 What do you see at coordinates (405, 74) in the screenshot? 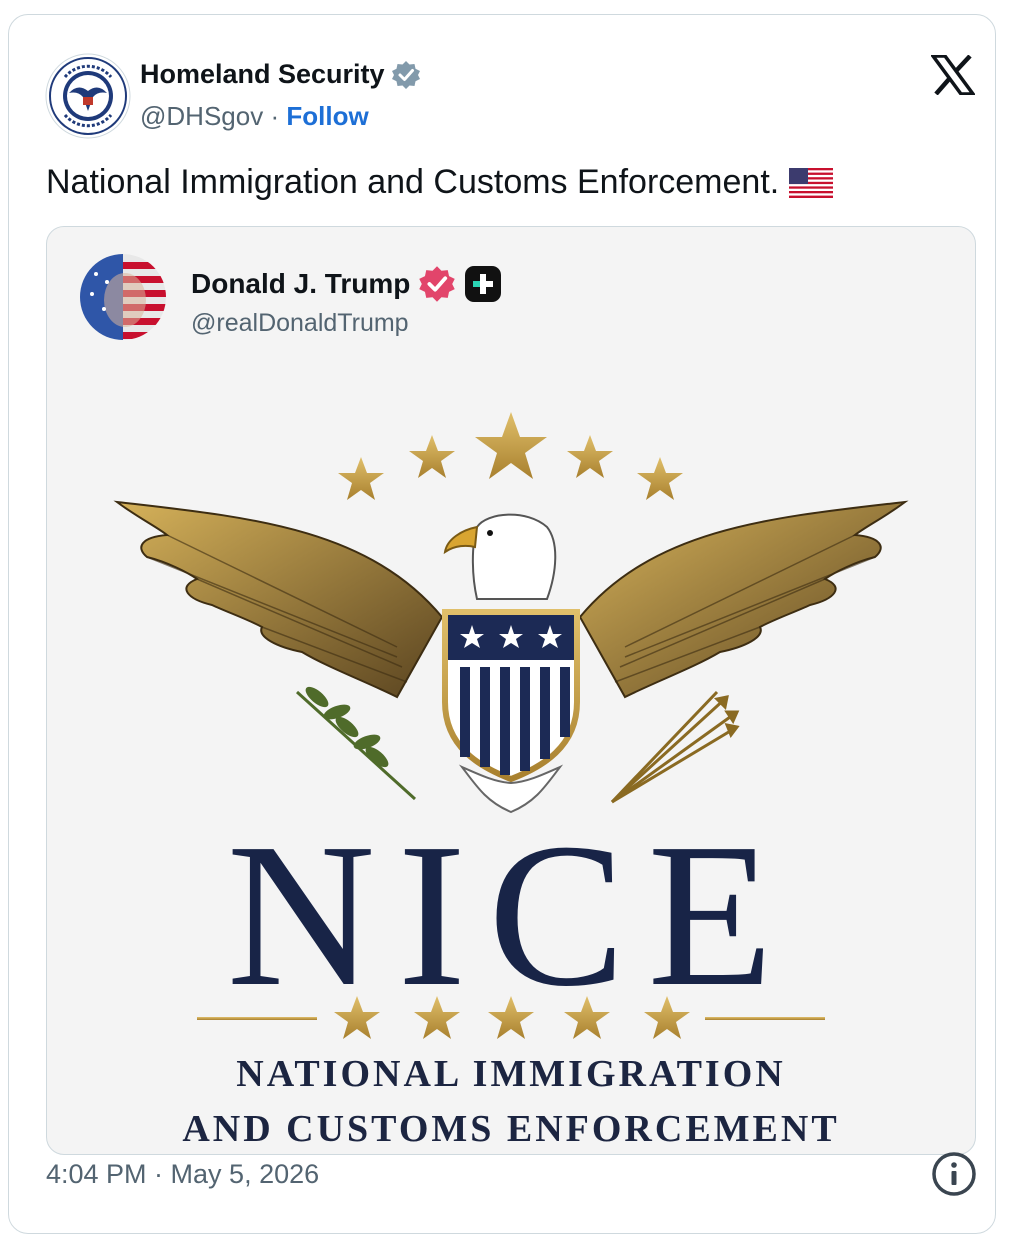
I see `verified-badge-icon` at bounding box center [405, 74].